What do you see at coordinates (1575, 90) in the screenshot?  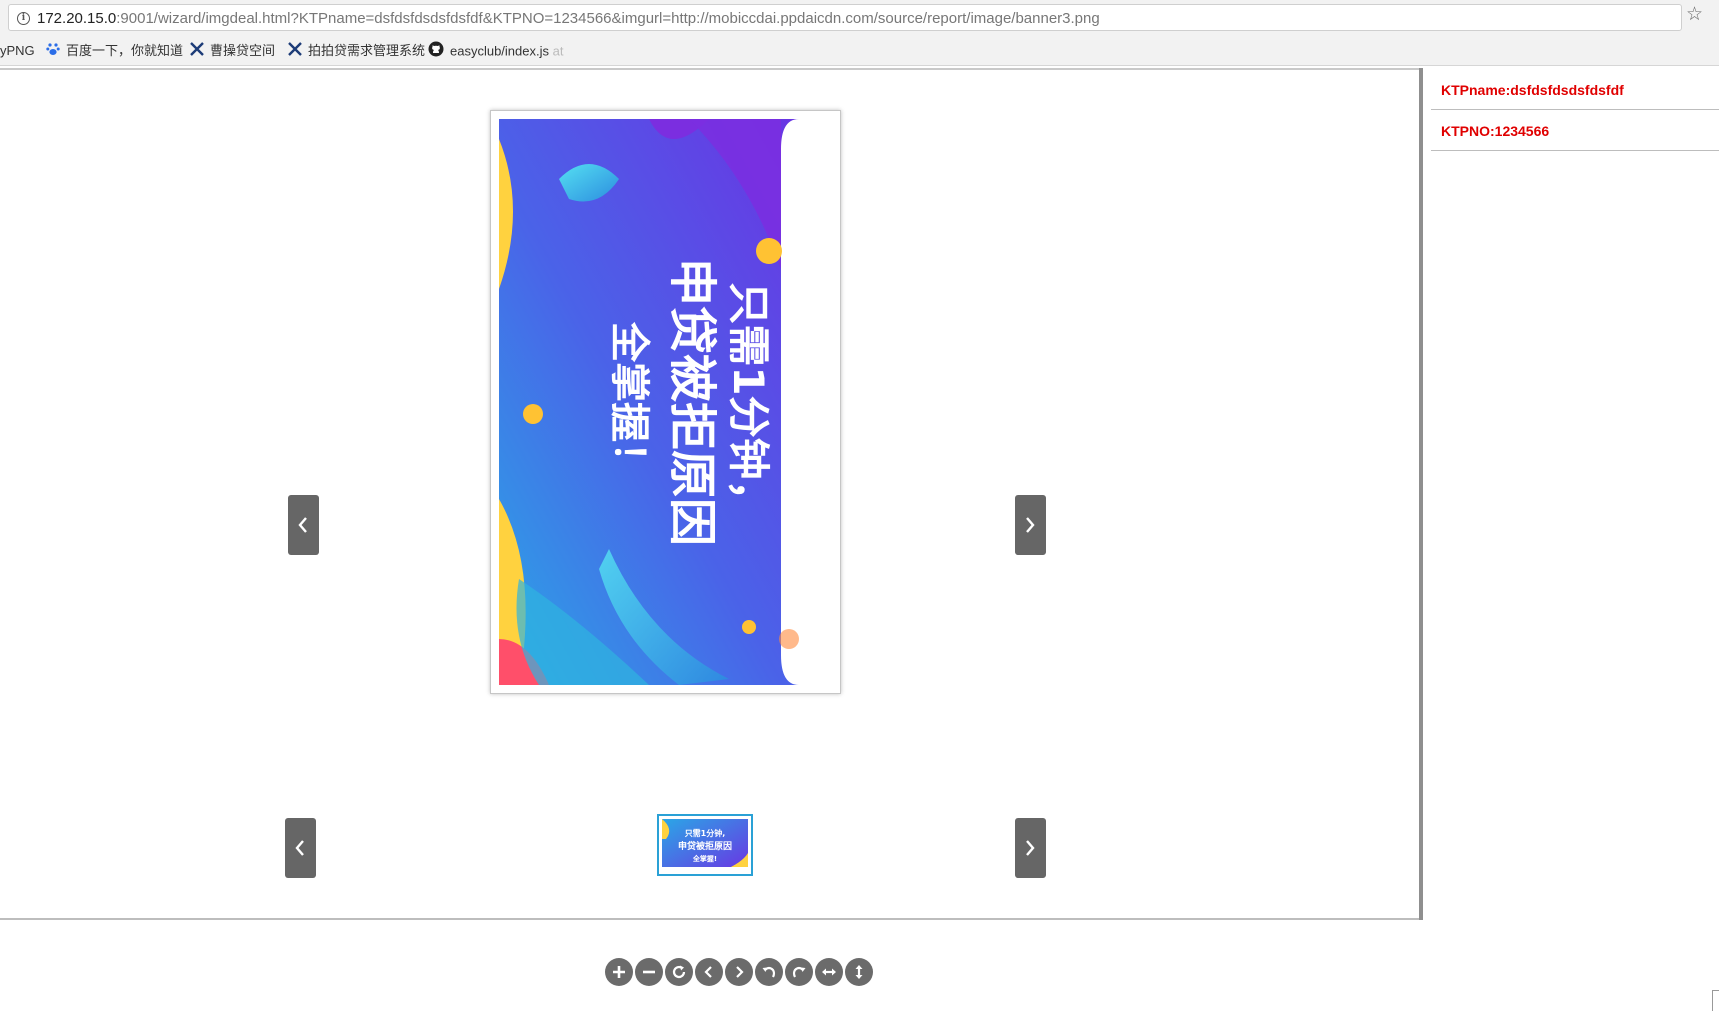 I see `ktp-name-field: KTPname:dsfdsfdsdsfdsfdf` at bounding box center [1575, 90].